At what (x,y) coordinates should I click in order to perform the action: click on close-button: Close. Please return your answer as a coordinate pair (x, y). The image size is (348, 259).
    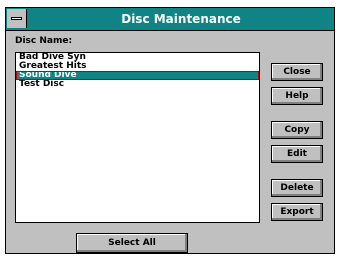
    Looking at the image, I should click on (297, 72).